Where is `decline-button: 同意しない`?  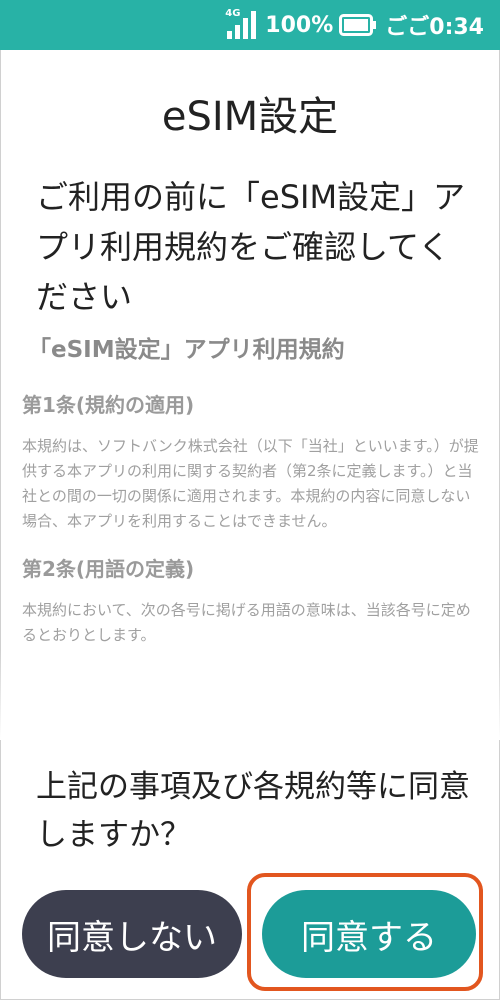
decline-button: 同意しない is located at coordinates (132, 934).